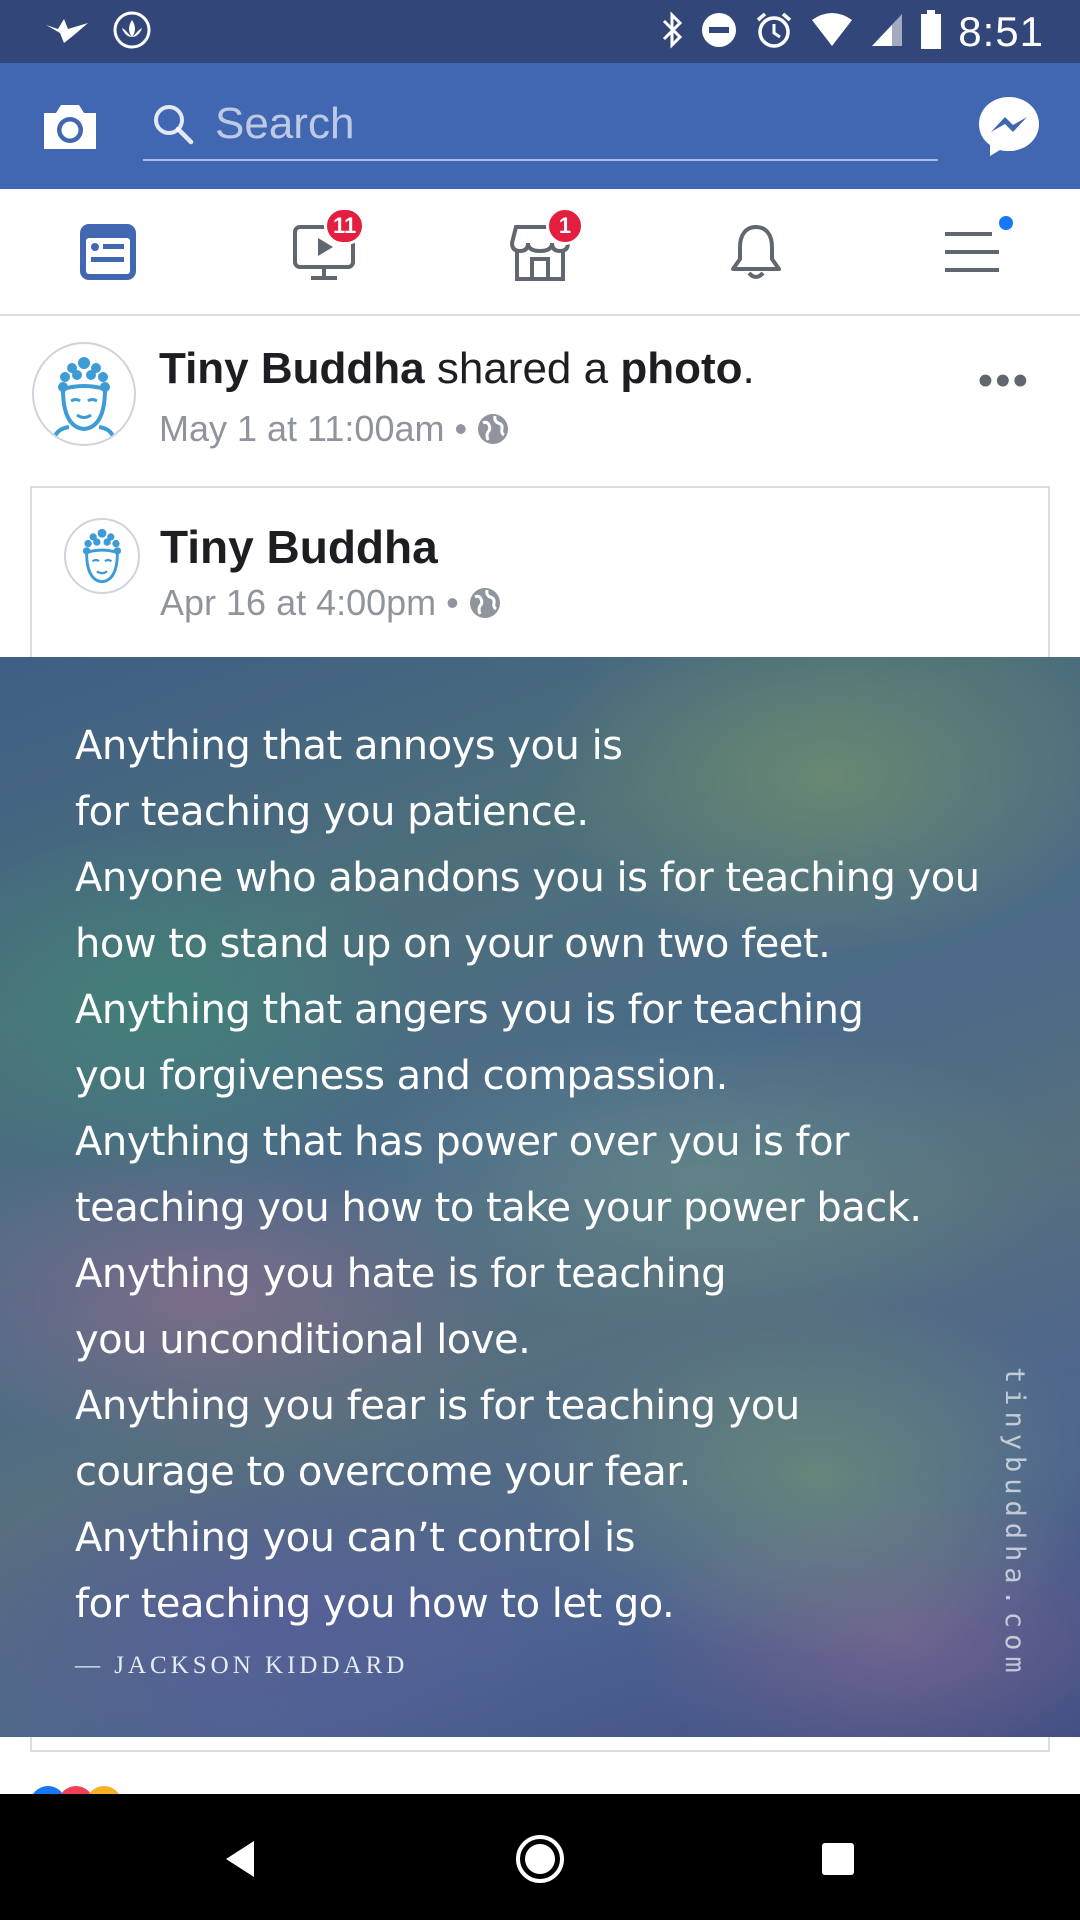 Image resolution: width=1080 pixels, height=1920 pixels. I want to click on recents-button, so click(838, 1859).